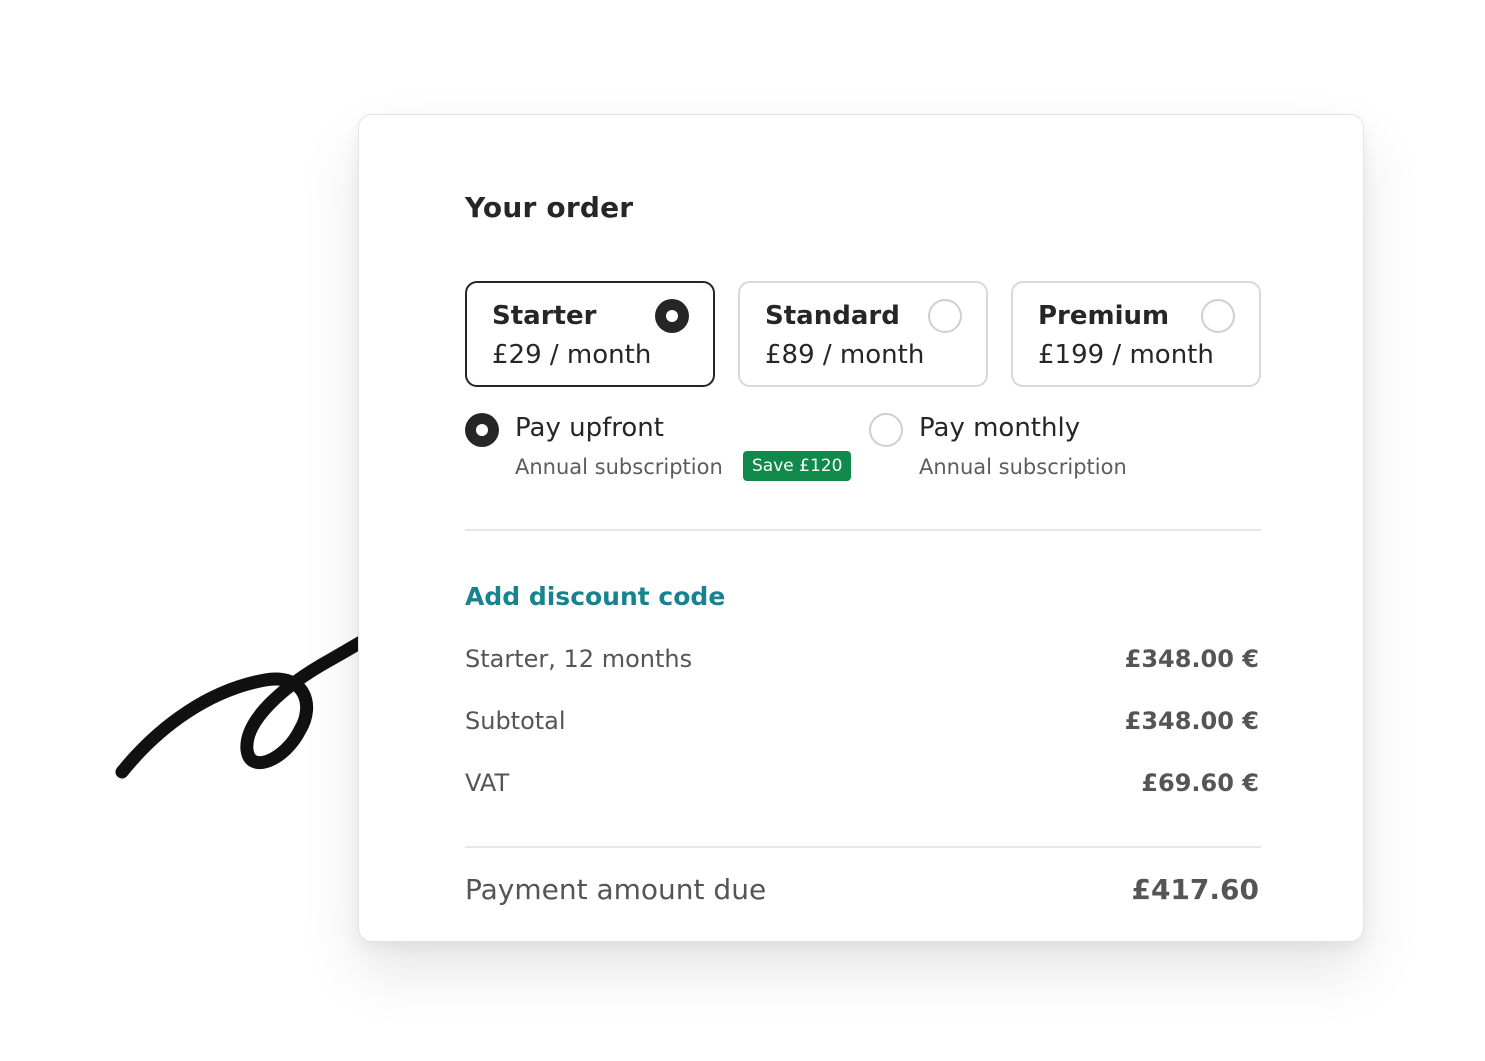  Describe the element at coordinates (863, 334) in the screenshot. I see `plan-option-standard: Standard £89 / month` at that location.